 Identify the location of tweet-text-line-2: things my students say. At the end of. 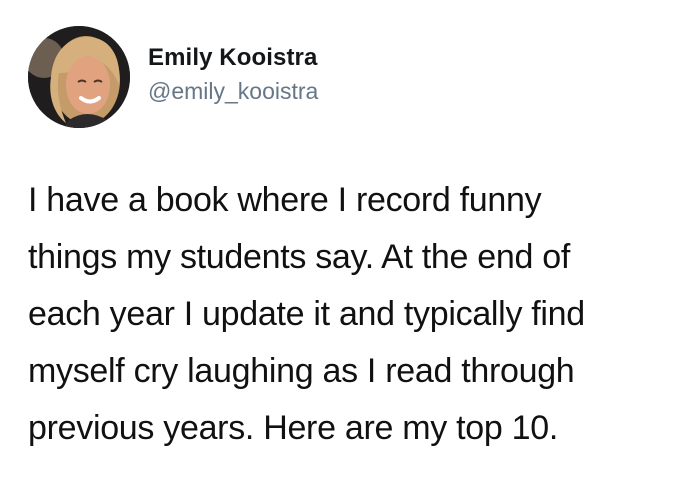
(299, 257).